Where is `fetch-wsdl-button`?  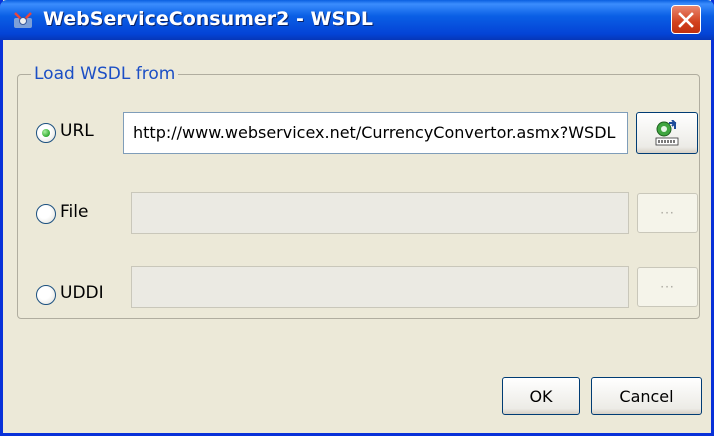 fetch-wsdl-button is located at coordinates (667, 133).